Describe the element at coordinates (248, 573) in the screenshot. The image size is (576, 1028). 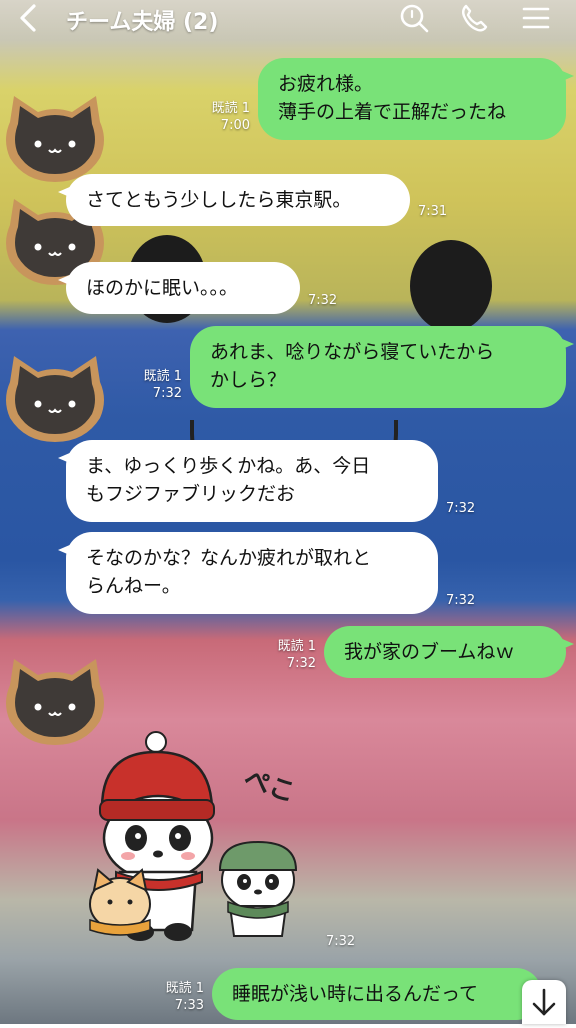
I see `message-bubble-received: そなのかな？なんか疲れが取れと らんねー。` at that location.